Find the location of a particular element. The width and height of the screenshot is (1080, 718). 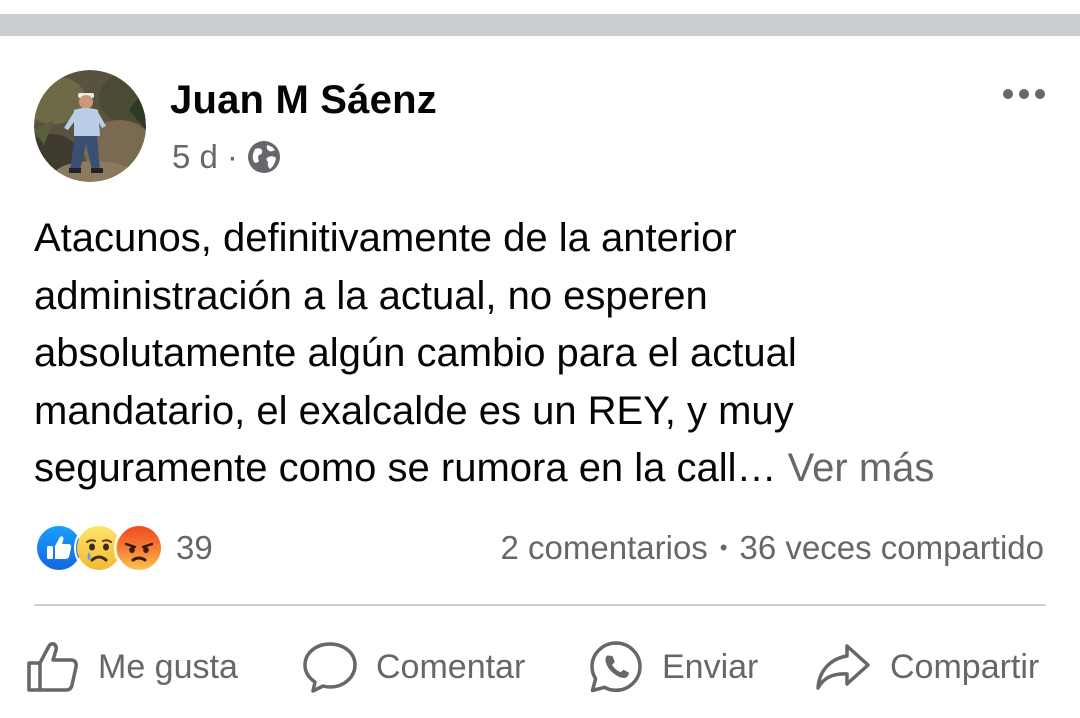

post-meta: 5 d · is located at coordinates (226, 157).